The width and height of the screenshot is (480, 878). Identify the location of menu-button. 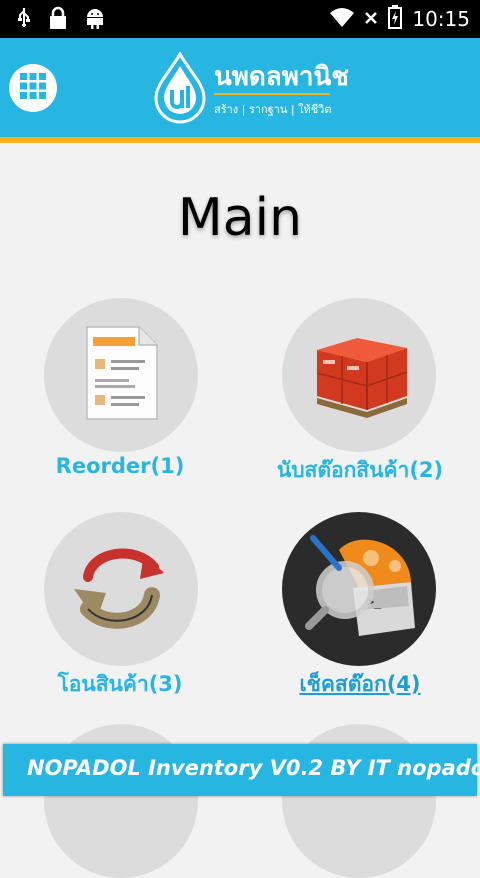
(33, 88).